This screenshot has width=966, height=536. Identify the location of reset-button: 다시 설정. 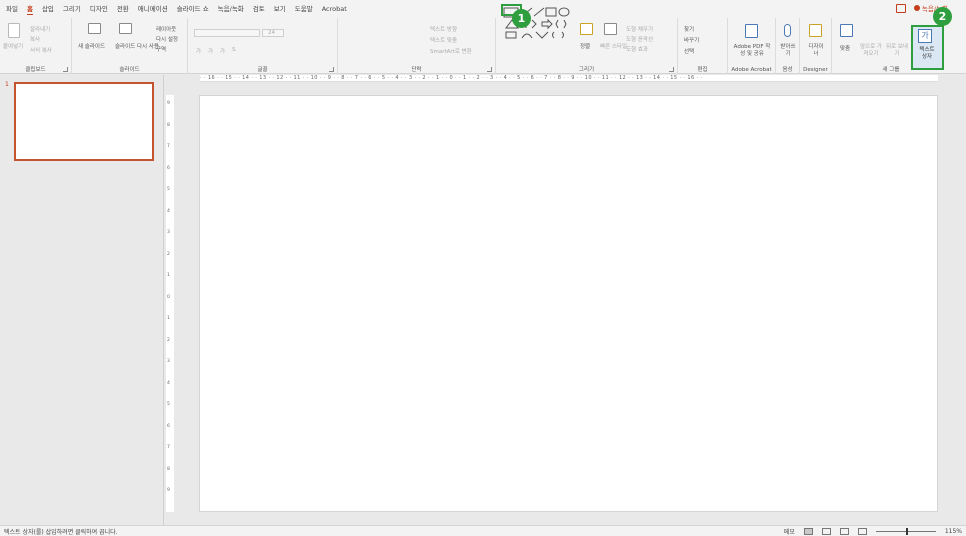
(167, 39).